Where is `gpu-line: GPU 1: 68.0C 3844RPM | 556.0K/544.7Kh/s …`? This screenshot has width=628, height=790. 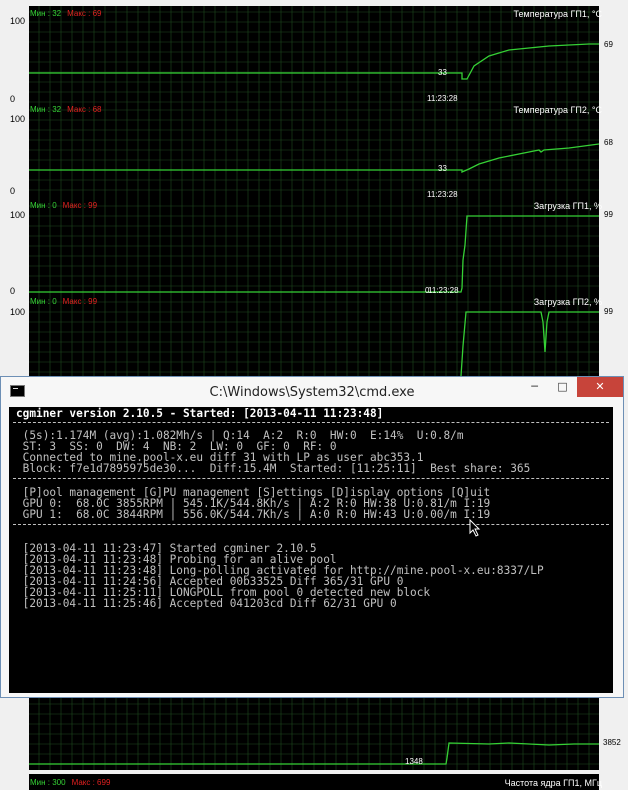
gpu-line: GPU 1: 68.0C 3844RPM | 556.0K/544.7Kh/s … is located at coordinates (253, 514).